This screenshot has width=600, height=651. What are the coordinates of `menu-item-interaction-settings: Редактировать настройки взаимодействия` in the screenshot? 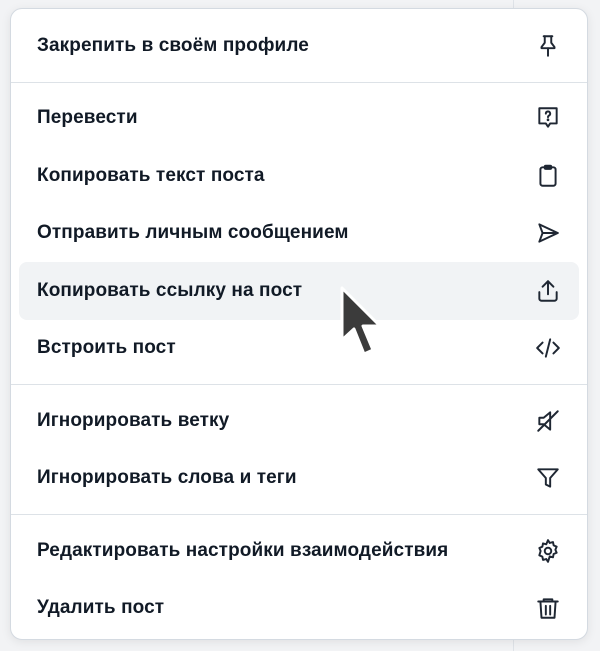 It's located at (299, 551).